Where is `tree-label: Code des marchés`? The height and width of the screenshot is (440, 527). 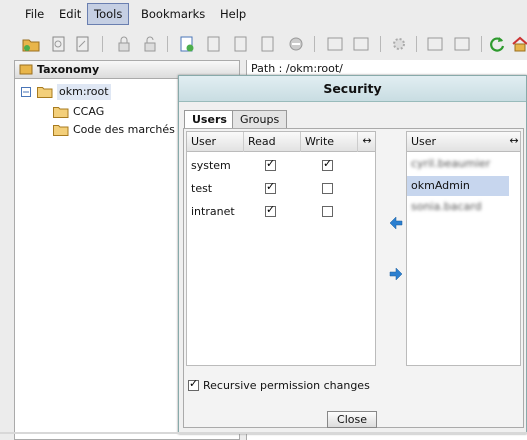
tree-label: Code des marchés is located at coordinates (124, 130).